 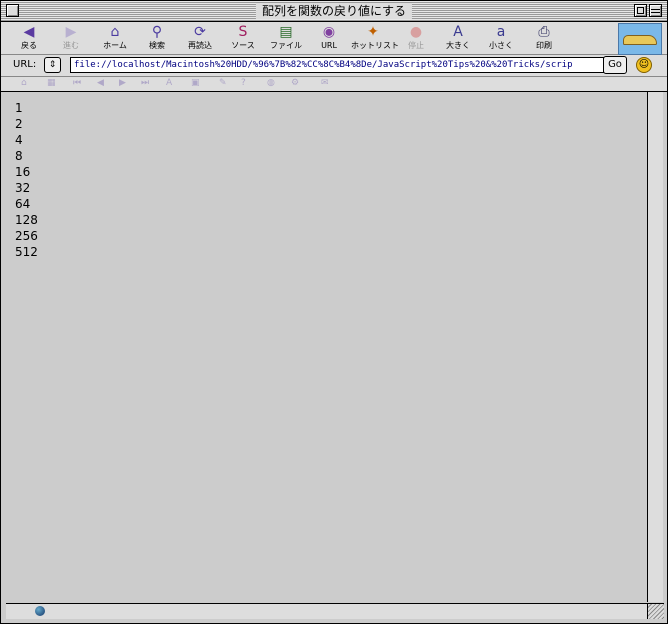 What do you see at coordinates (375, 45) in the screenshot?
I see `hotlist-label: ホットリスト` at bounding box center [375, 45].